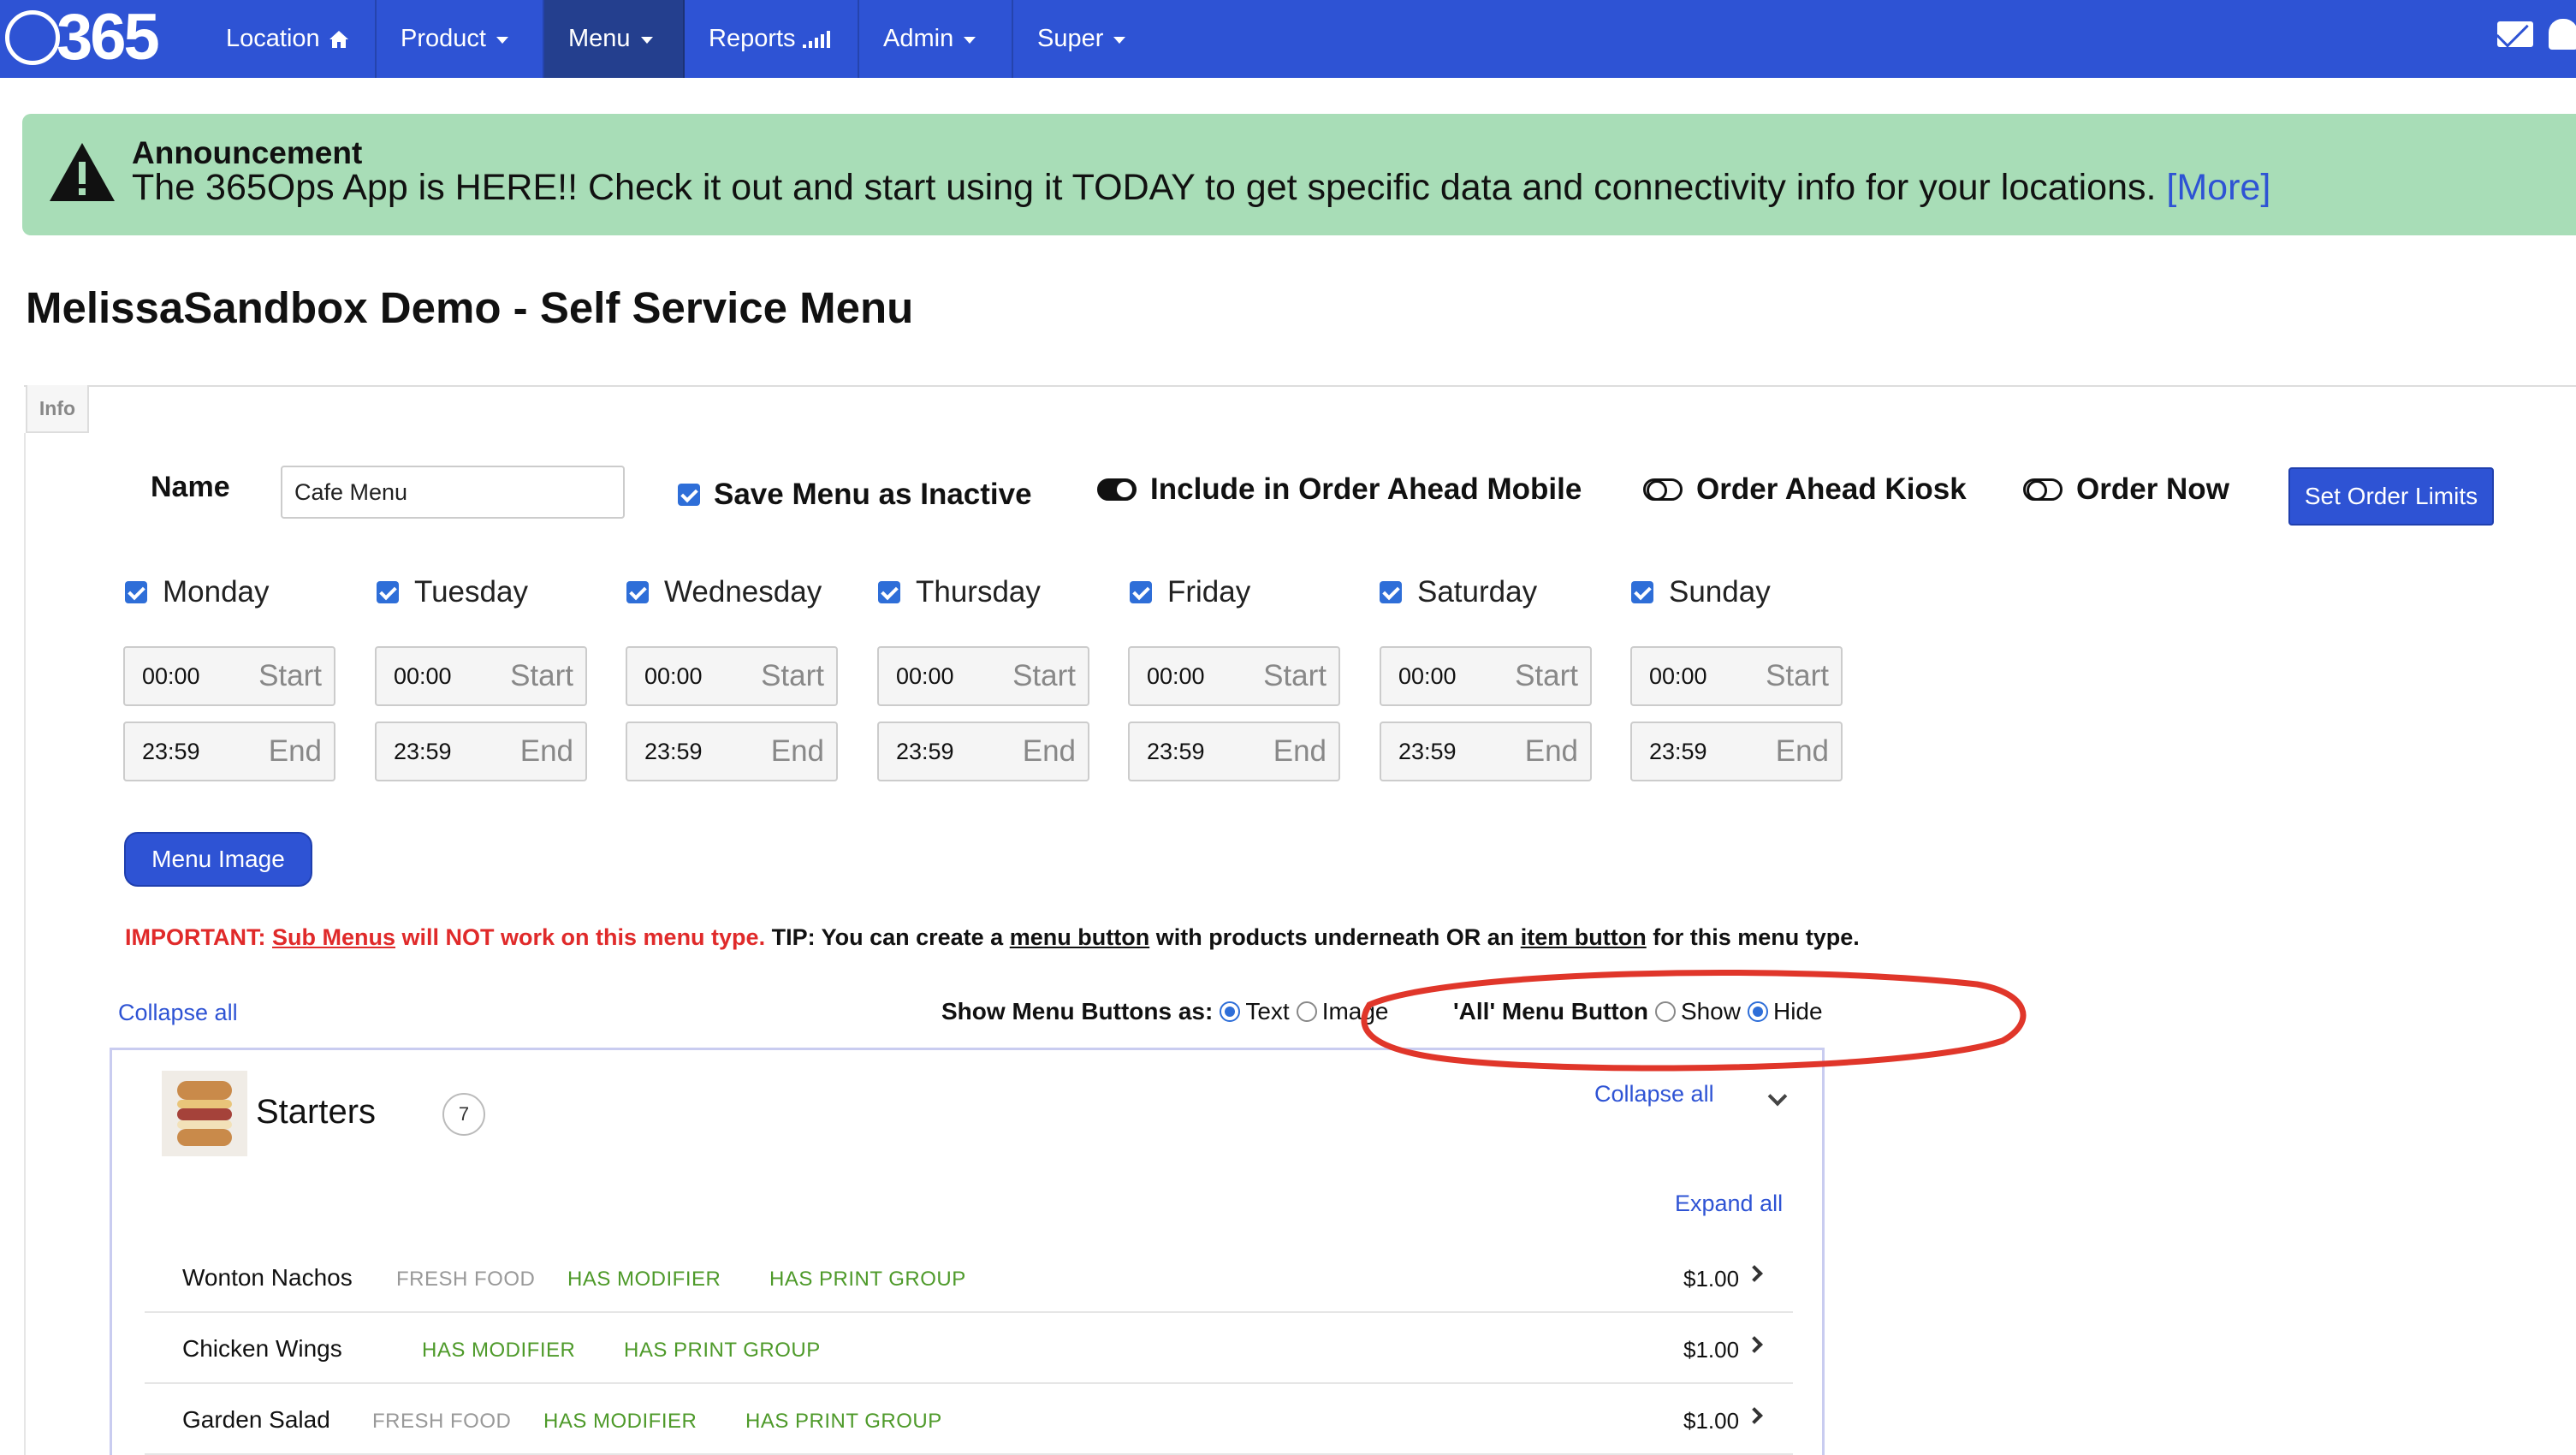 This screenshot has width=2576, height=1455. What do you see at coordinates (2218, 187) in the screenshot?
I see `announcement-more-link: [More]` at bounding box center [2218, 187].